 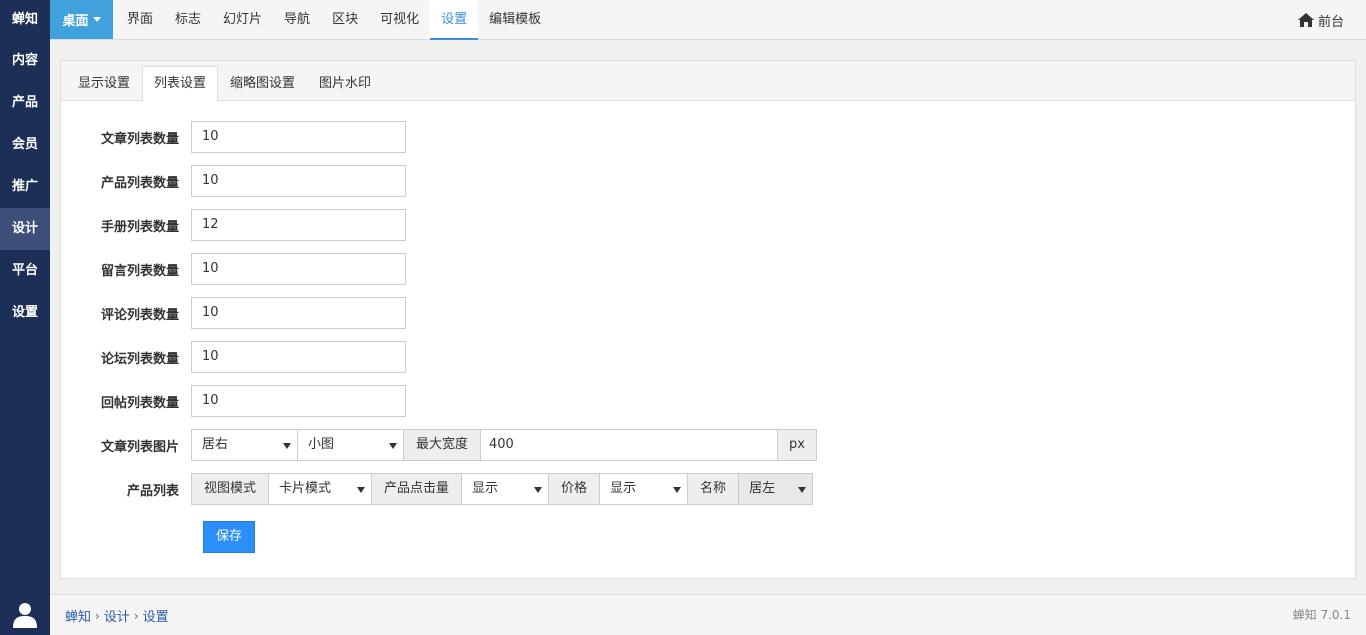 I want to click on sidebar-item-content: 内容, so click(x=25, y=61).